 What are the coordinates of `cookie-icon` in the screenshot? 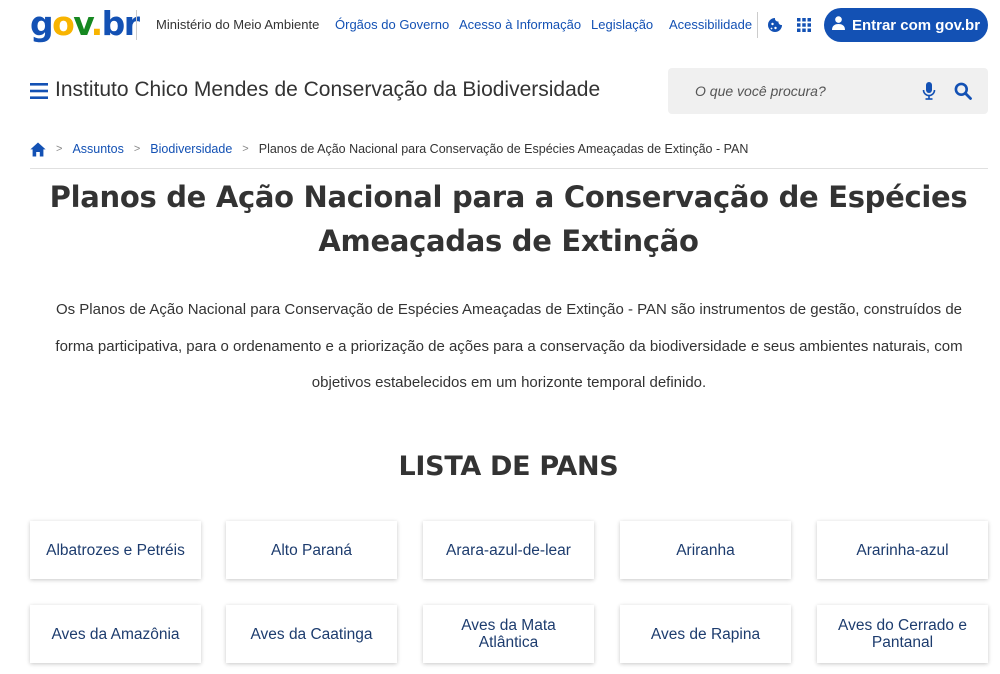 It's located at (775, 25).